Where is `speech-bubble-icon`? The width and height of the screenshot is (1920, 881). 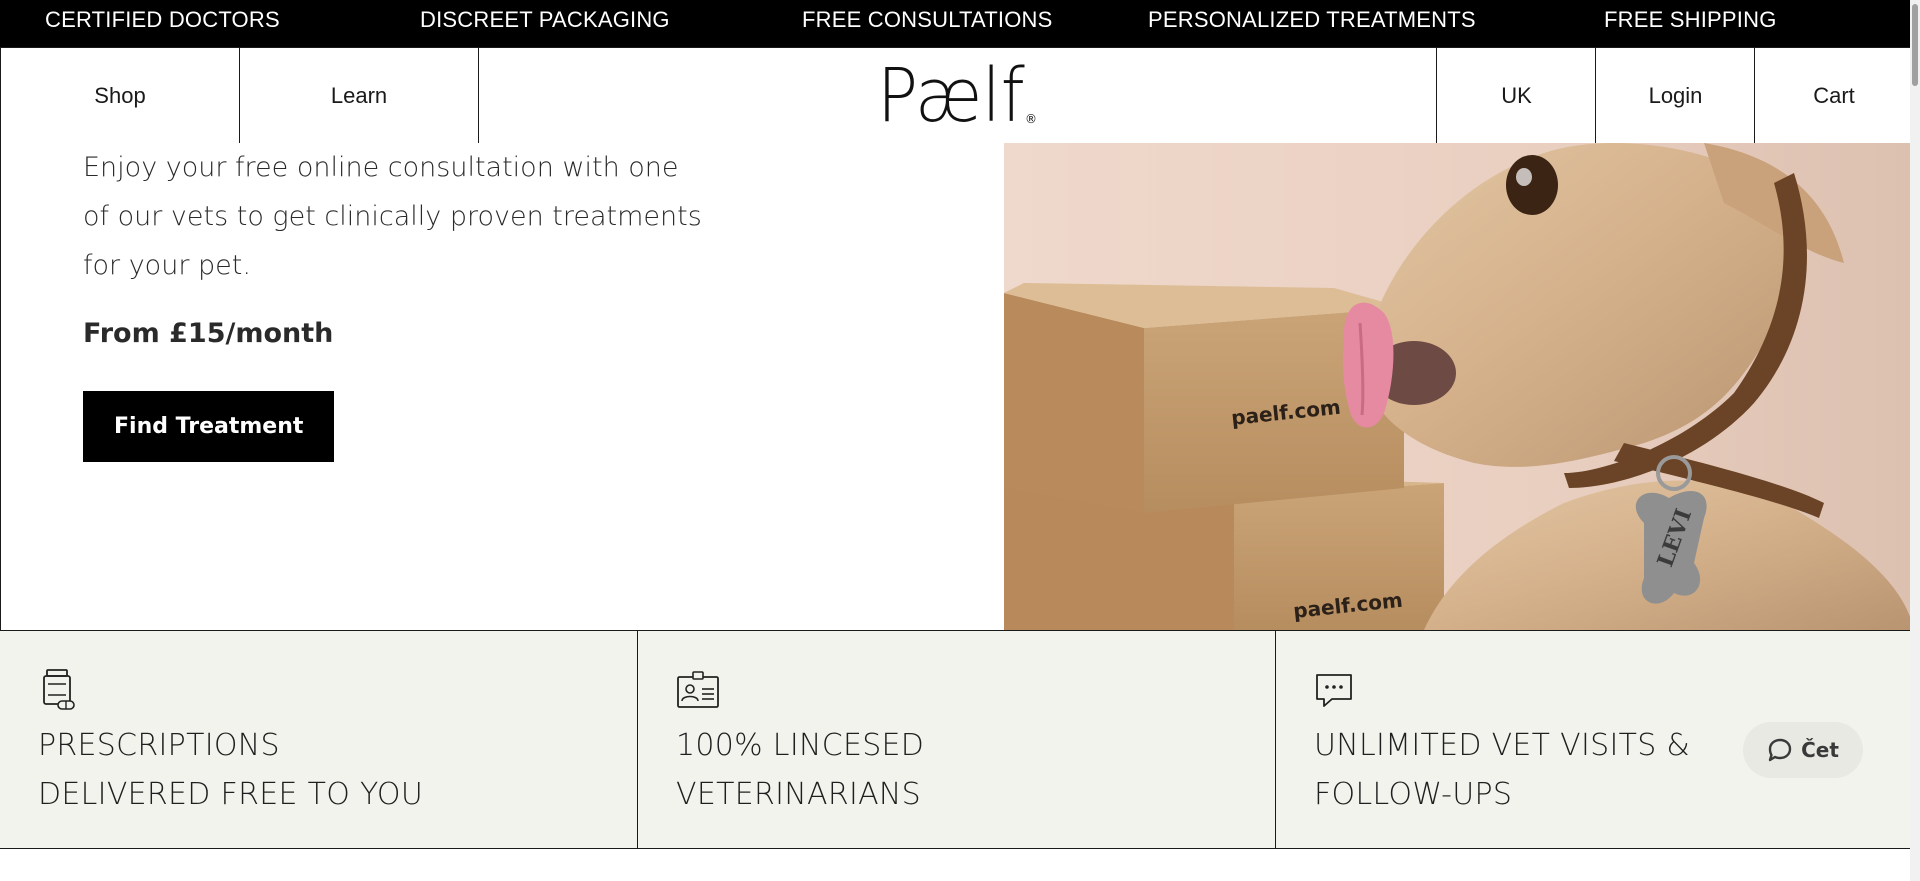
speech-bubble-icon is located at coordinates (1780, 750).